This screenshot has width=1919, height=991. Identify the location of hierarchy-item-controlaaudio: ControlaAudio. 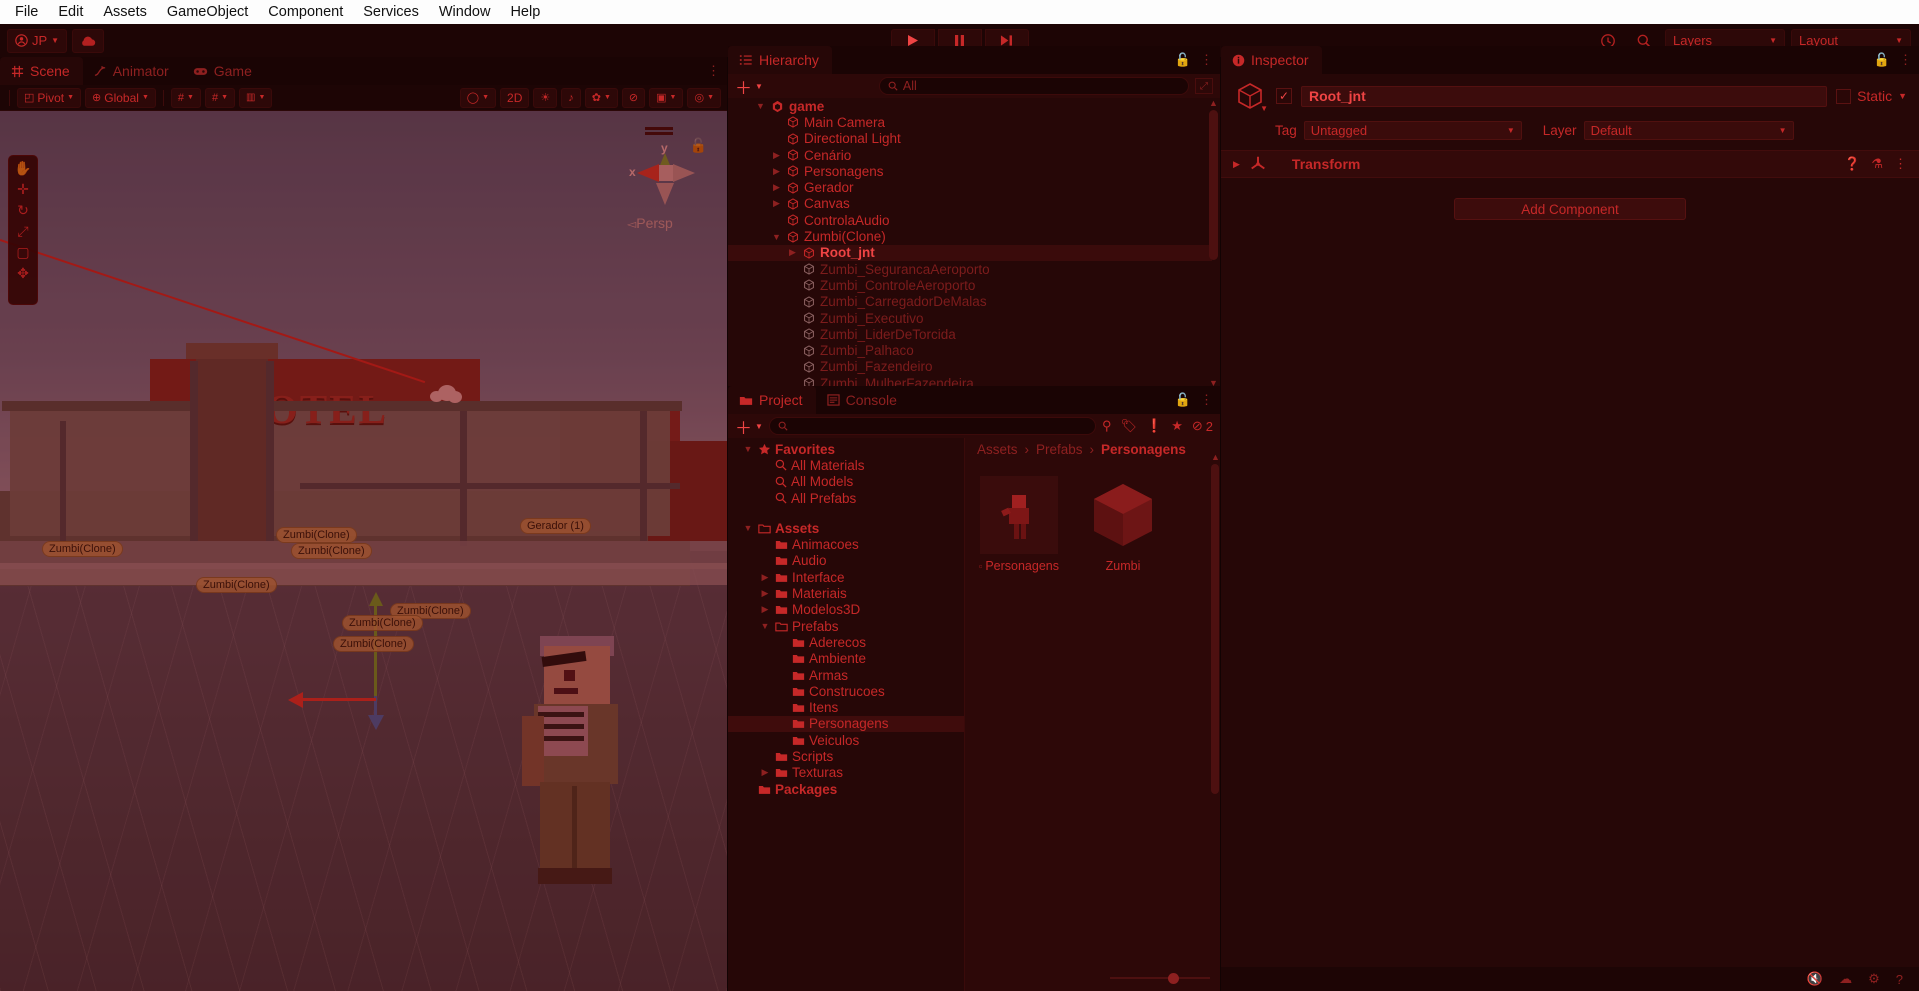
(970, 220).